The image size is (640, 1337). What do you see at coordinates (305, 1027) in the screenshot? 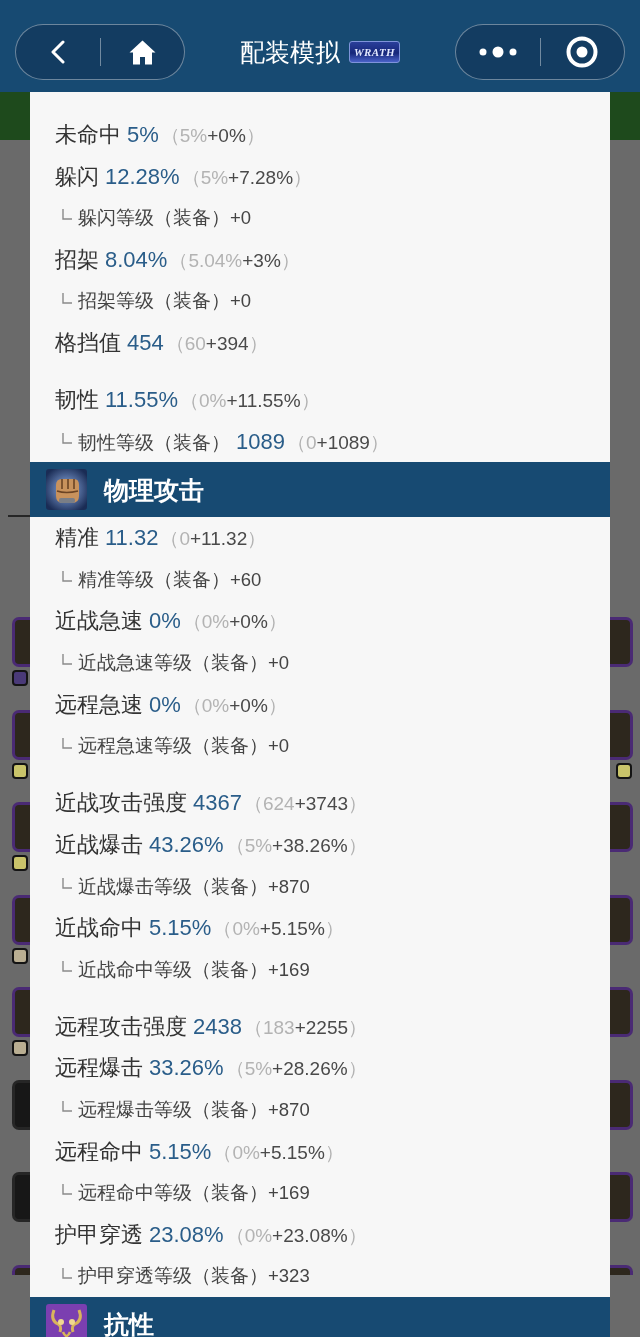
I see `stat-breakdown: （183+2255）` at bounding box center [305, 1027].